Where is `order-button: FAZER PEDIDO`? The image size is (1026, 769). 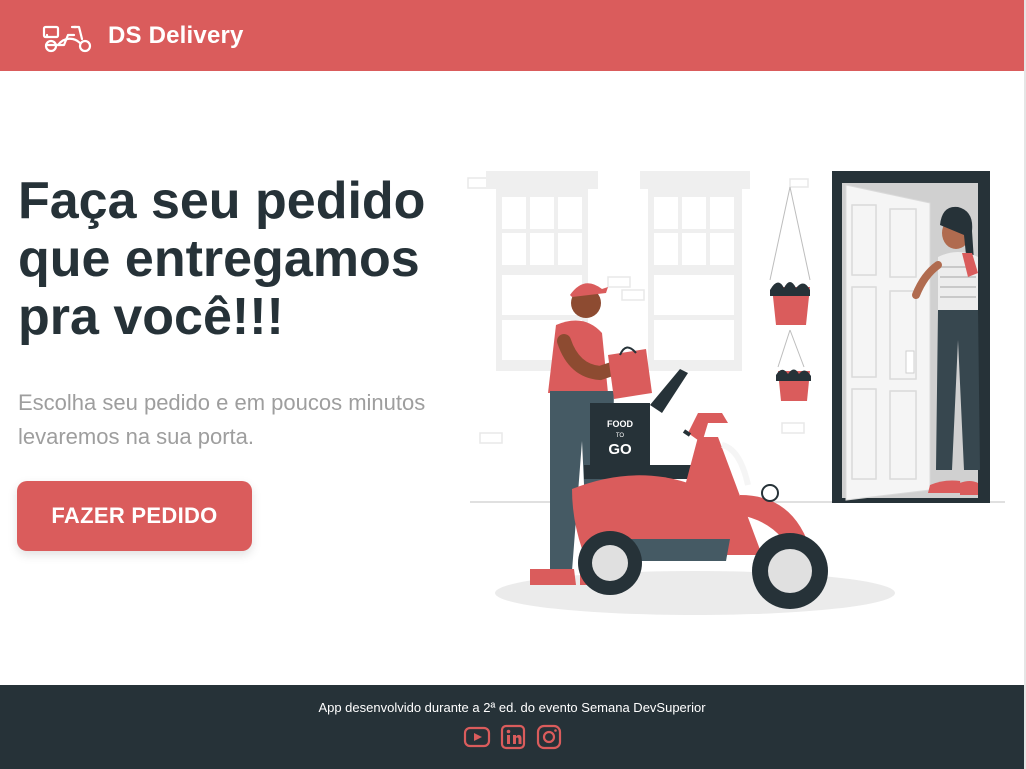
order-button: FAZER PEDIDO is located at coordinates (134, 516).